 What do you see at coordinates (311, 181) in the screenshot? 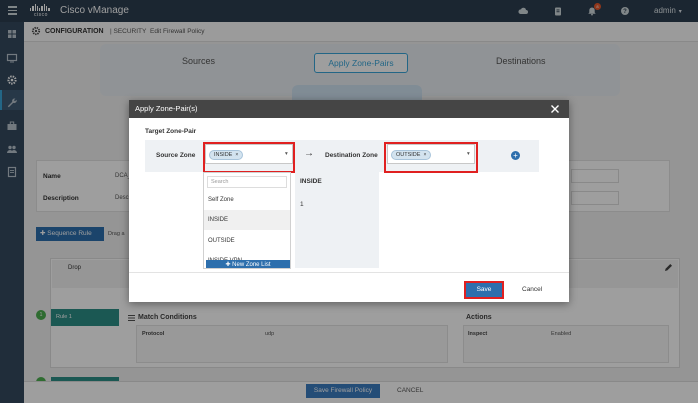
I see `zone-detail-header: INSIDE` at bounding box center [311, 181].